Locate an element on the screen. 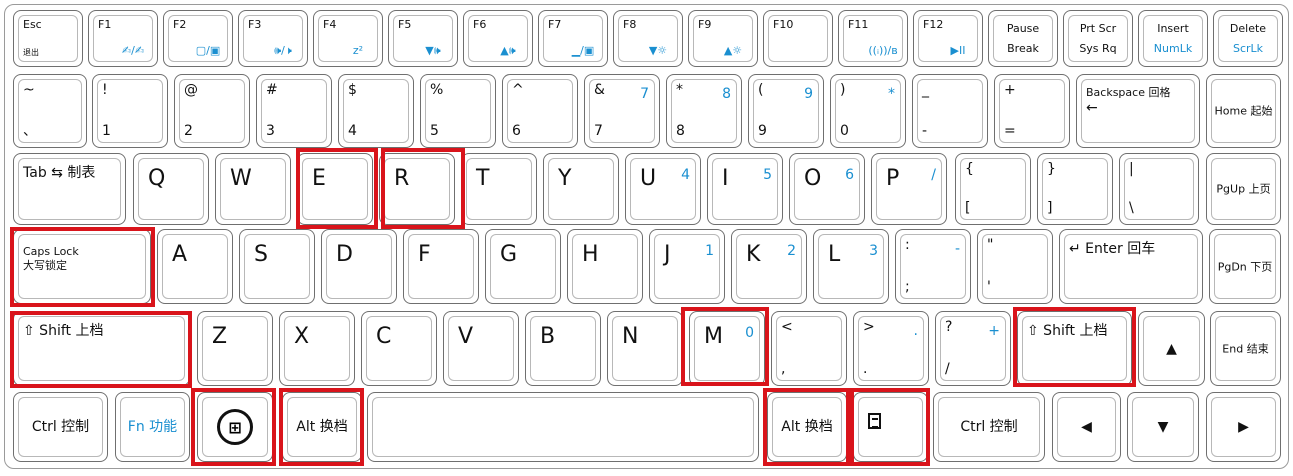 This screenshot has height=476, width=1293. key-o: O6 is located at coordinates (827, 189).